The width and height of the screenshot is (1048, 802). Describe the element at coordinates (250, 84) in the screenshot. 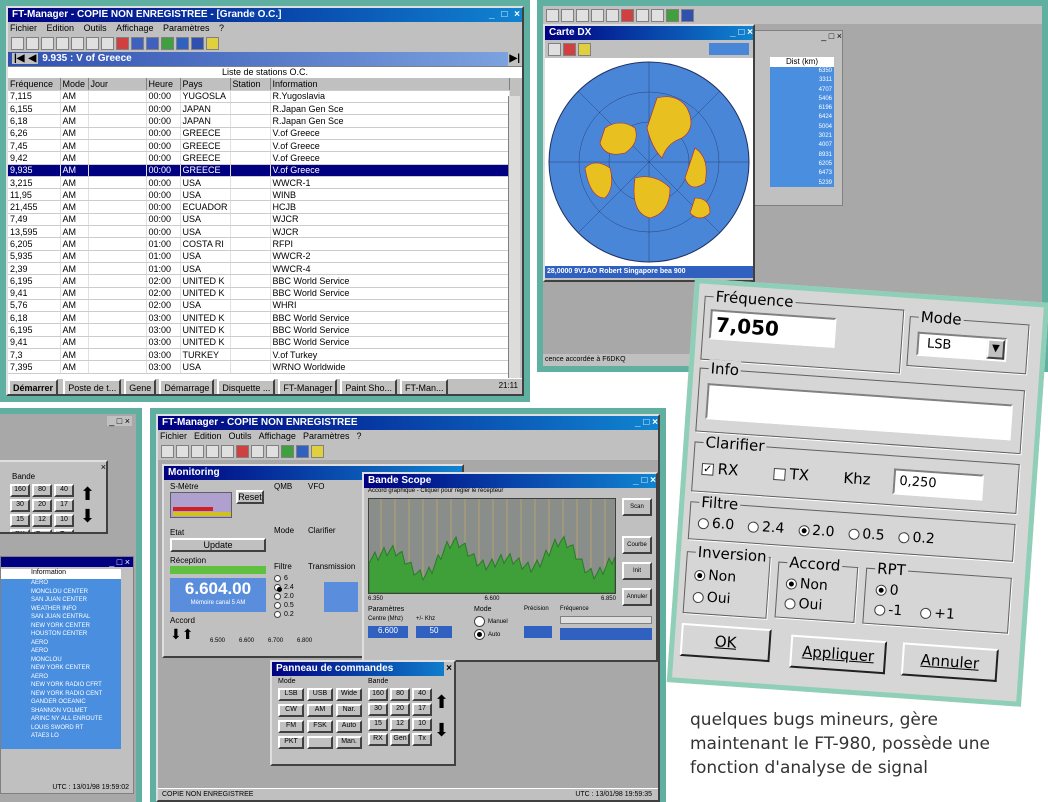

I see `column-header: Station` at that location.